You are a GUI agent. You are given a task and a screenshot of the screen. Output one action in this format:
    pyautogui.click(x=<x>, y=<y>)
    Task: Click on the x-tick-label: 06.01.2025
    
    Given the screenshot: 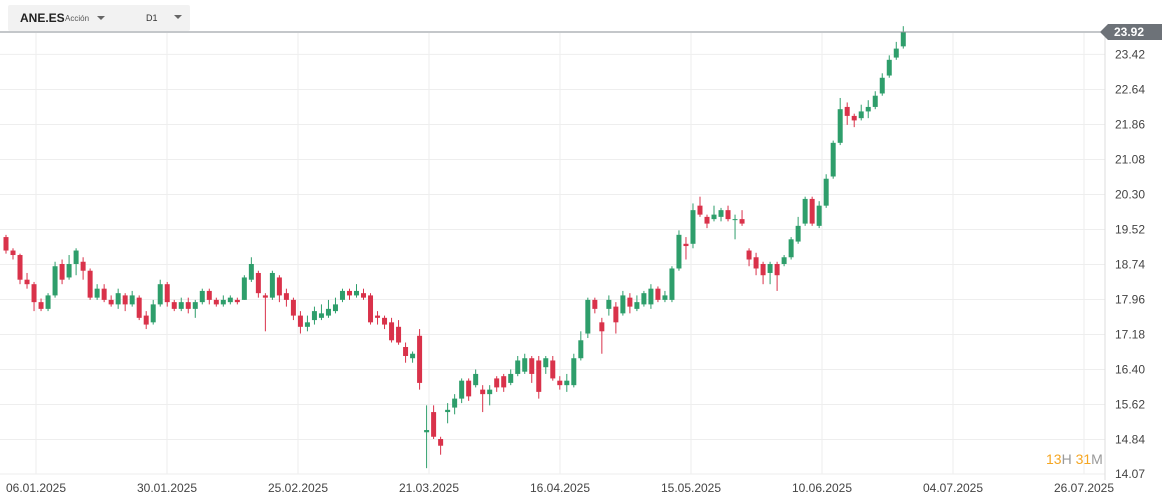 What is the action you would take?
    pyautogui.click(x=36, y=488)
    